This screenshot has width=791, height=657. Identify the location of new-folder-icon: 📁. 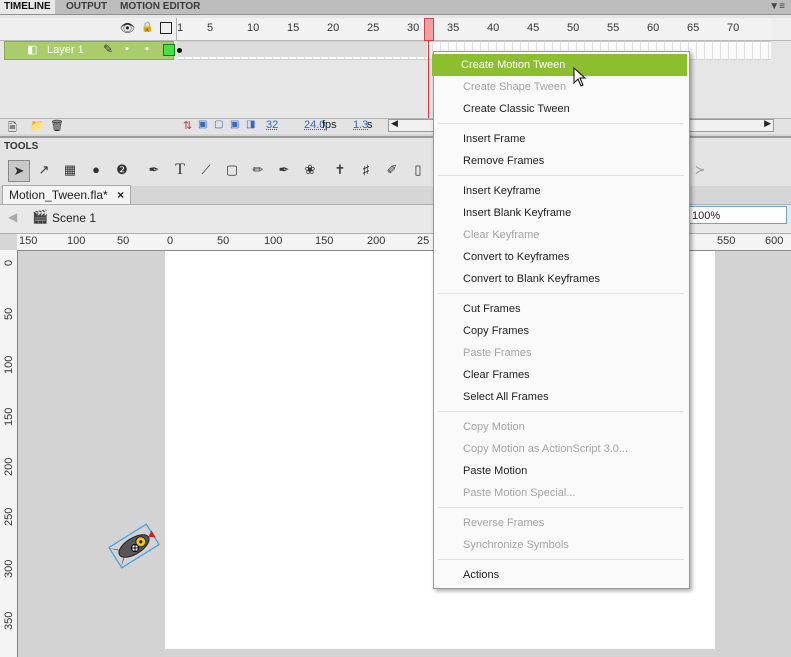
(37, 125).